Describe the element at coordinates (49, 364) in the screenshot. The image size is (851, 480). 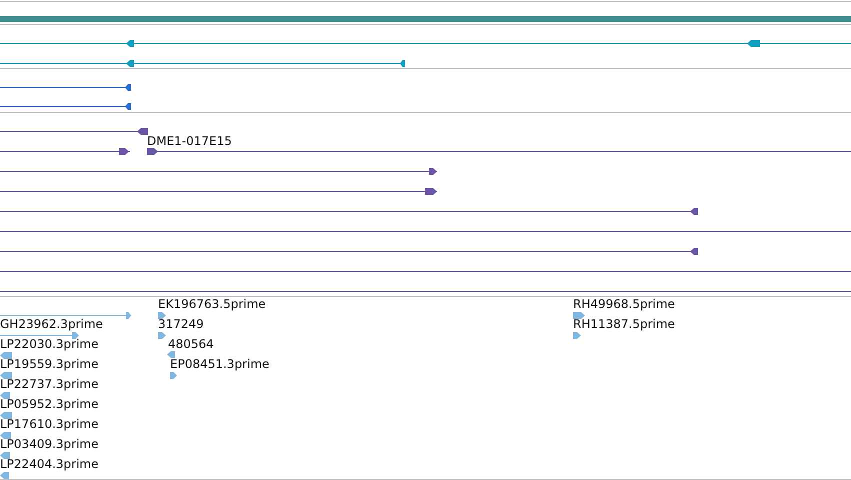
I see `feature-label: LP19559.3prime` at that location.